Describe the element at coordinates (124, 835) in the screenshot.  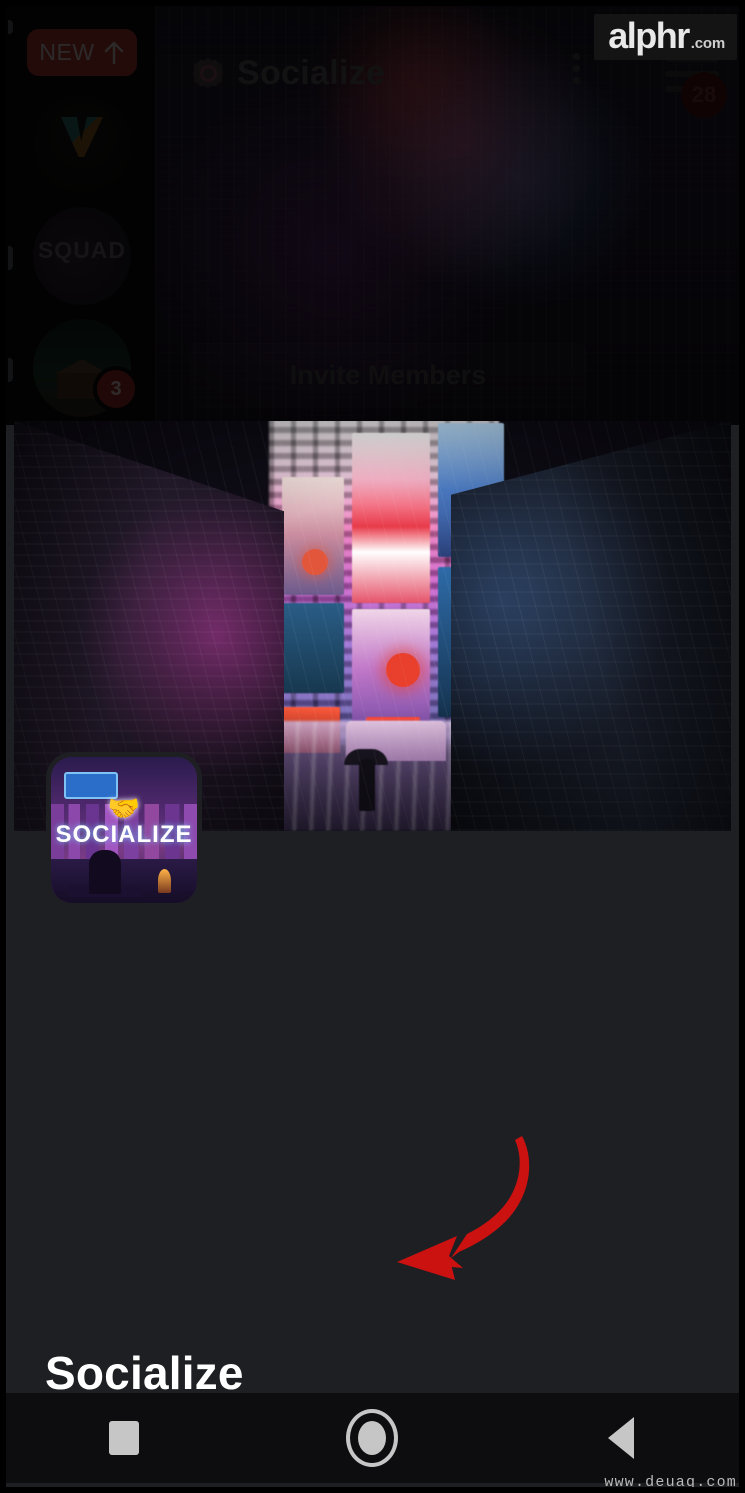
I see `server-avatar-wordmark: SOCIALIZE` at that location.